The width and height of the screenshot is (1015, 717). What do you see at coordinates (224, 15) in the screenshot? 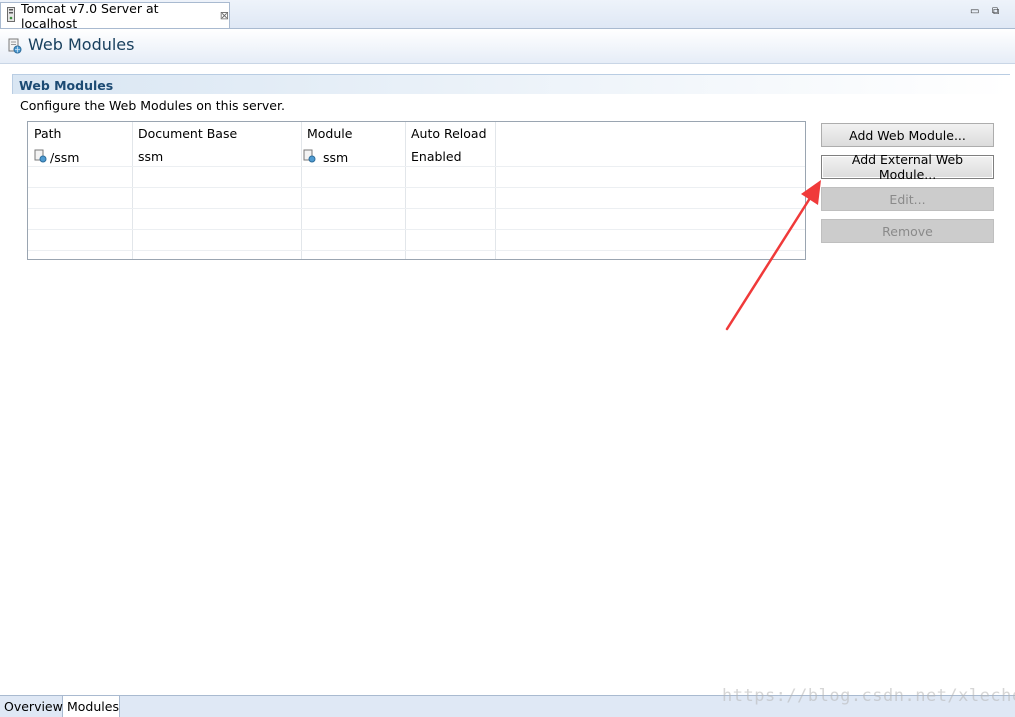
I see `close-icon: ⊠` at bounding box center [224, 15].